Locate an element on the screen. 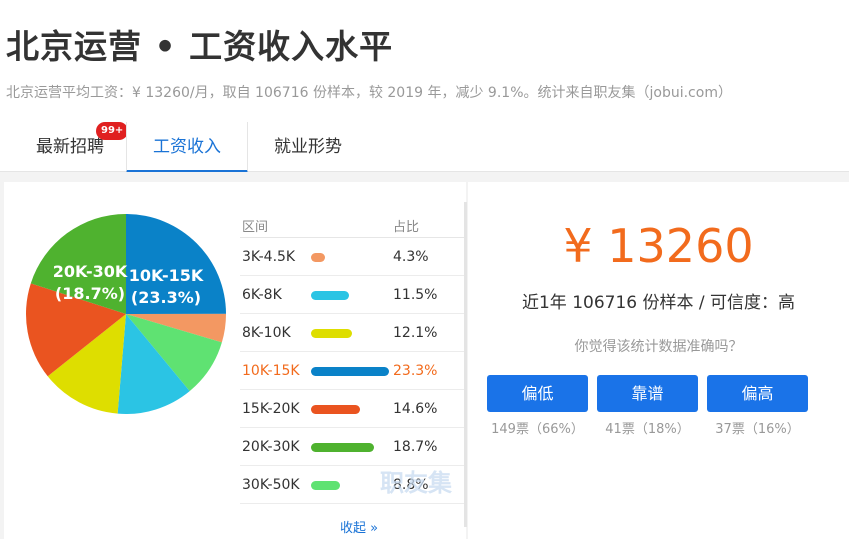 The height and width of the screenshot is (539, 849). vote-low-count: 149票（66%） is located at coordinates (537, 429).